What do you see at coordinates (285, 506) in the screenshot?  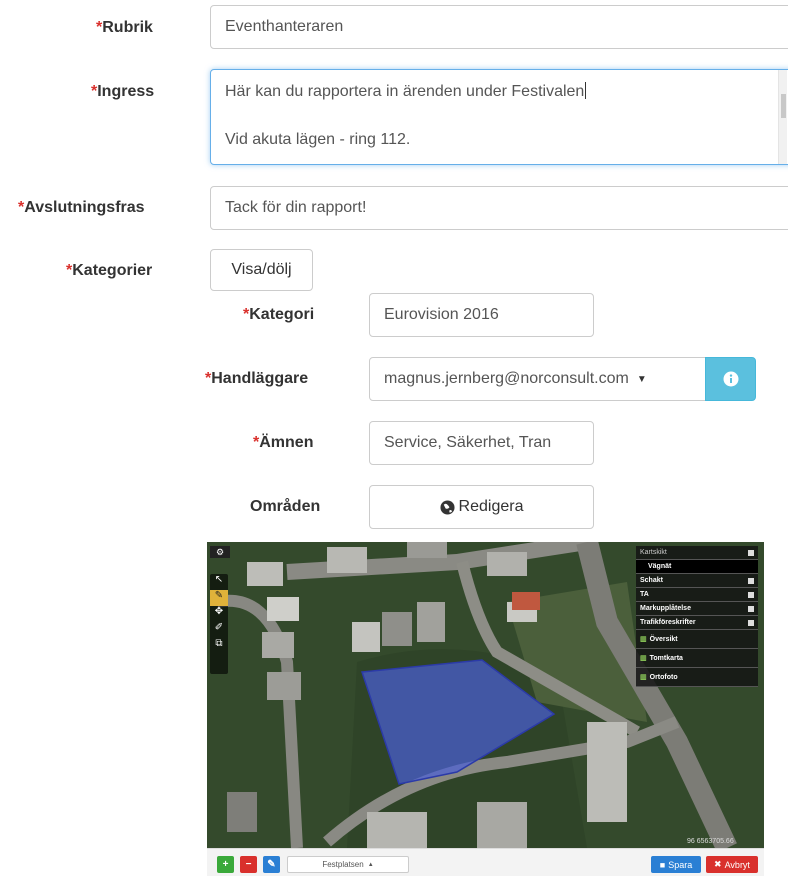 I see `omraden-label: Områden` at bounding box center [285, 506].